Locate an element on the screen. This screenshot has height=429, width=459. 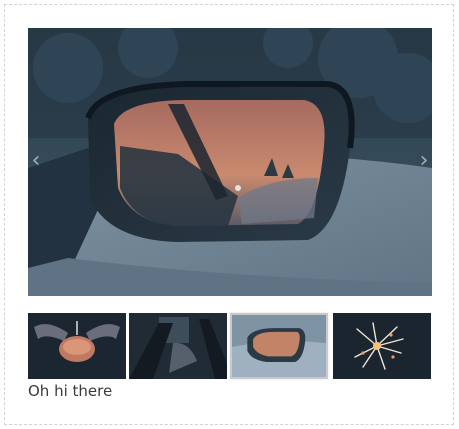
chevron-right-icon: › is located at coordinates (424, 161).